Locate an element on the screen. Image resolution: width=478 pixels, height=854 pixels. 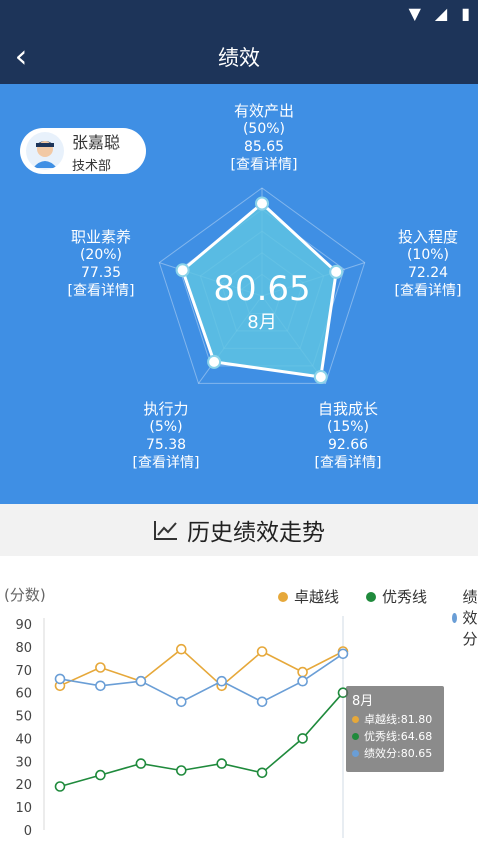
metric-label: 自我成长 is located at coordinates (347, 409).